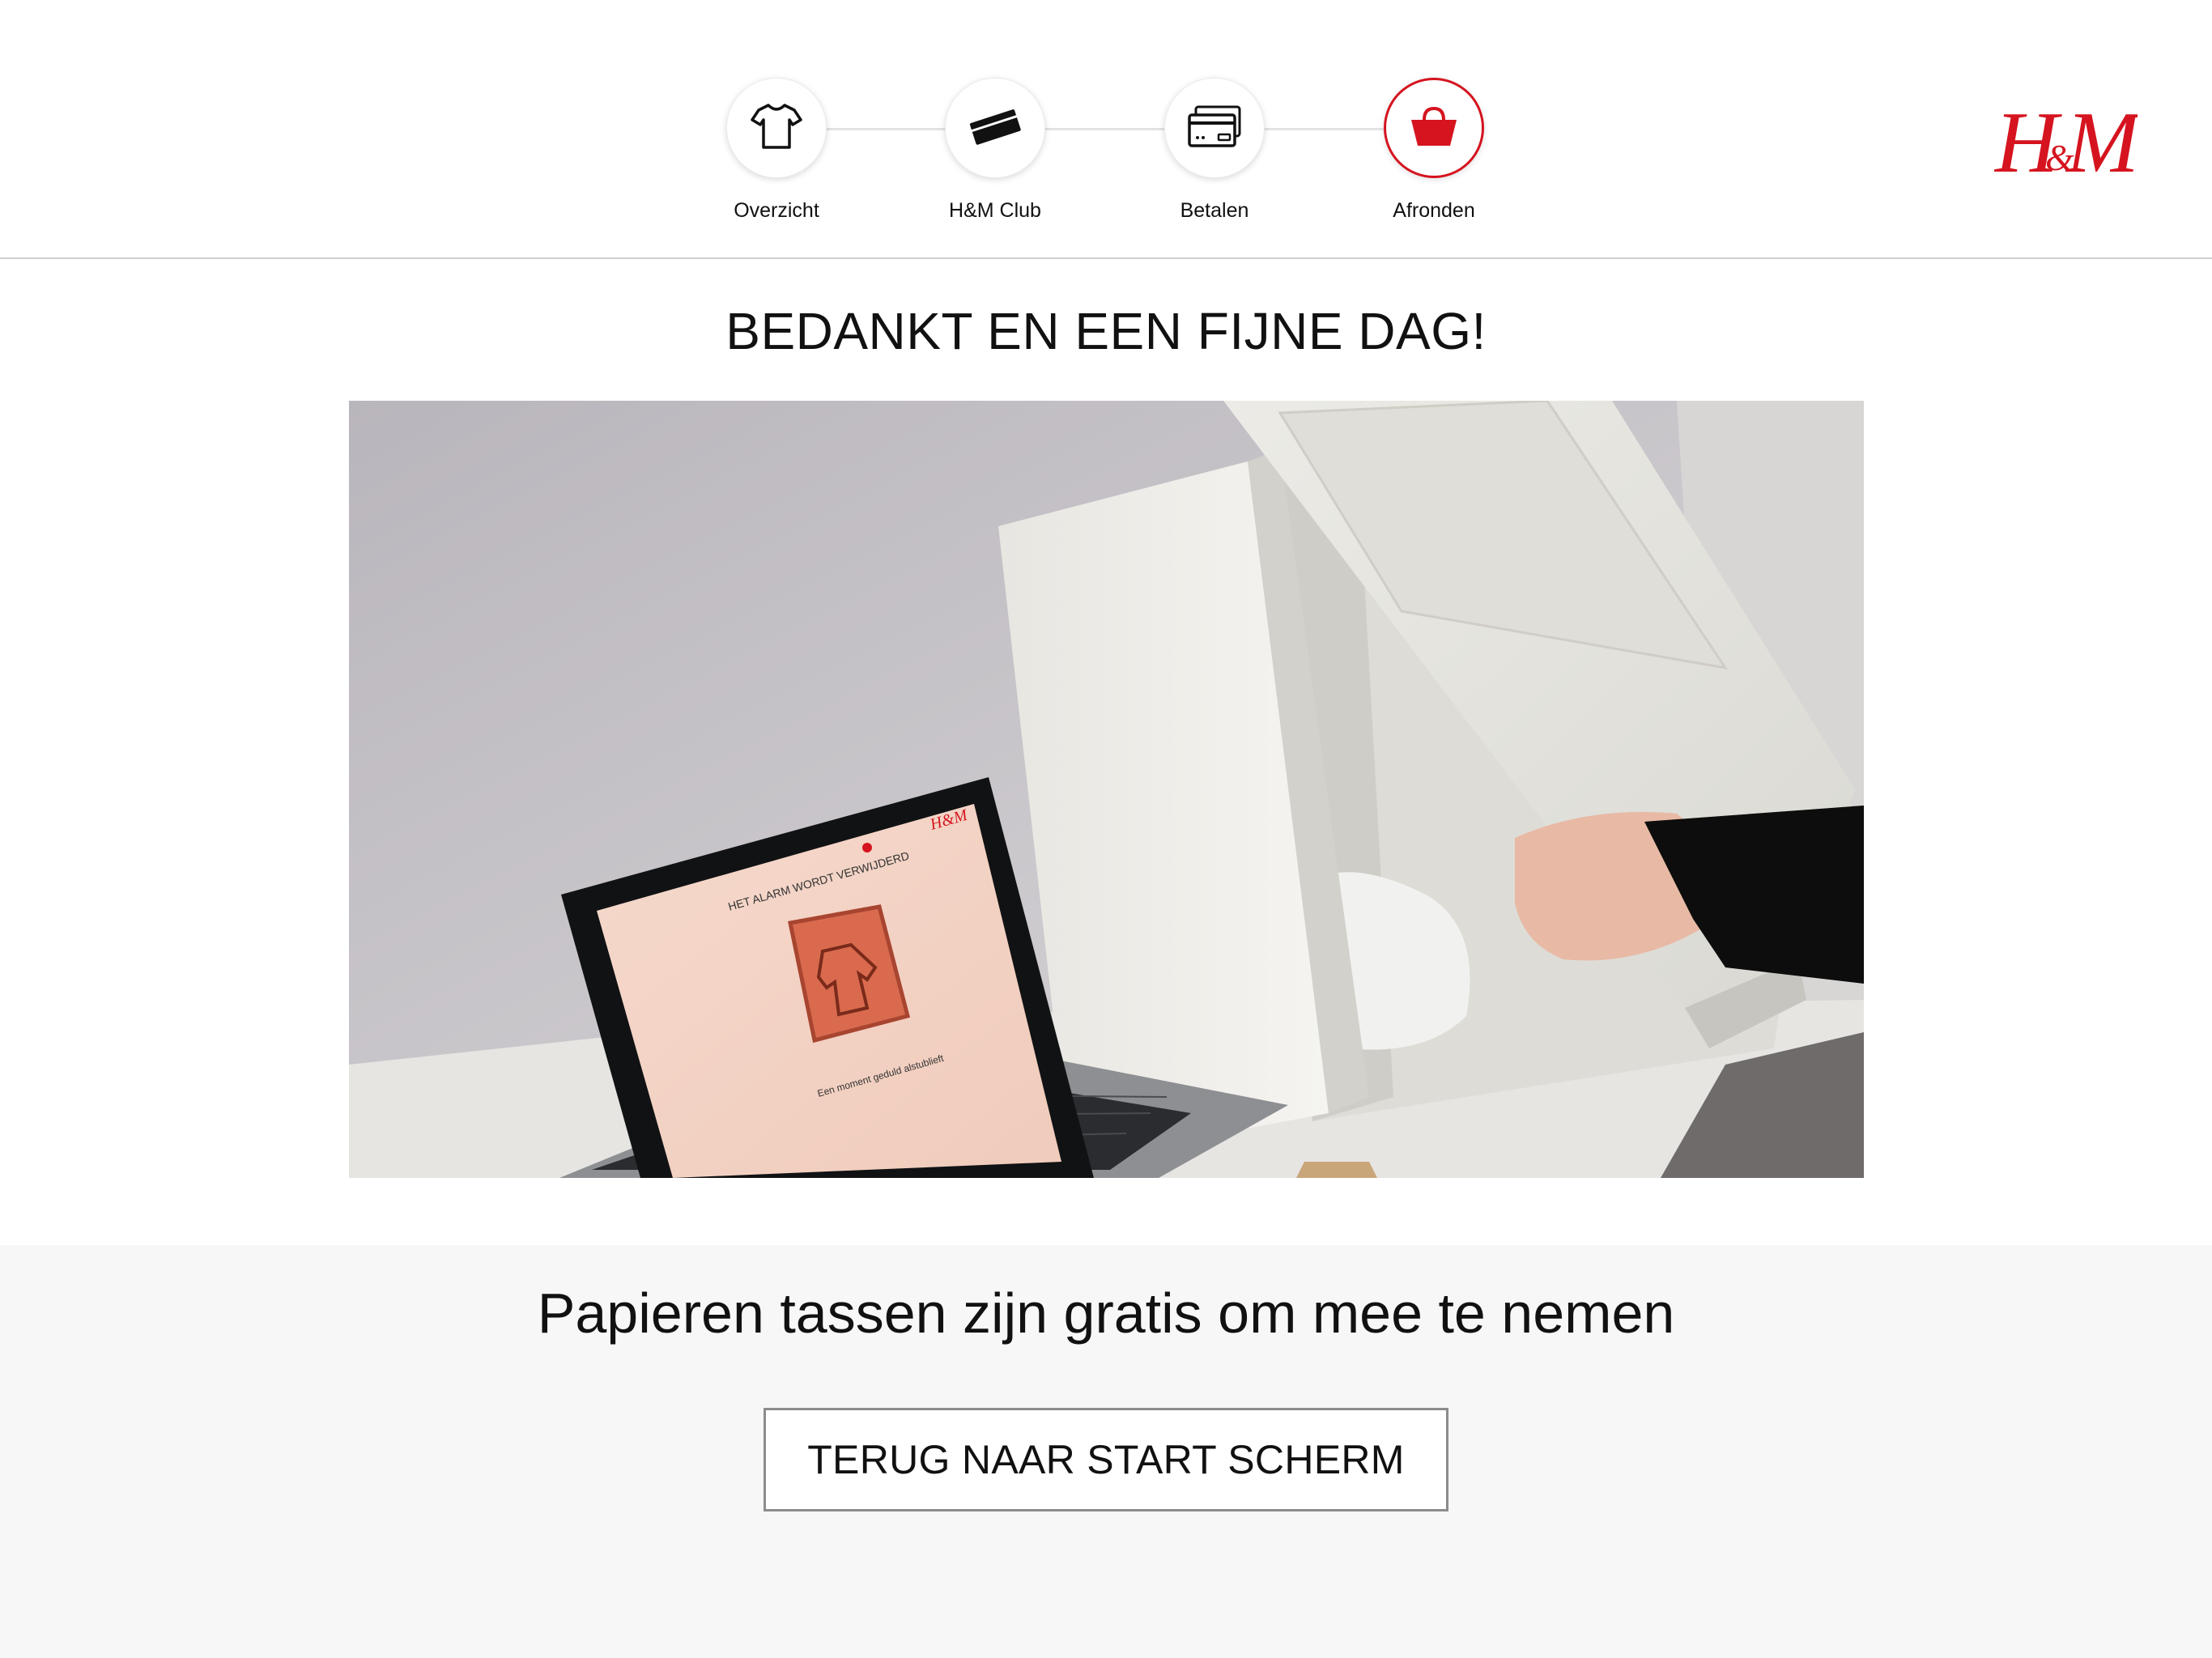 This screenshot has height=1658, width=2212. I want to click on back-to-start-button: TERUG NAAR START SCHERM, so click(1106, 1459).